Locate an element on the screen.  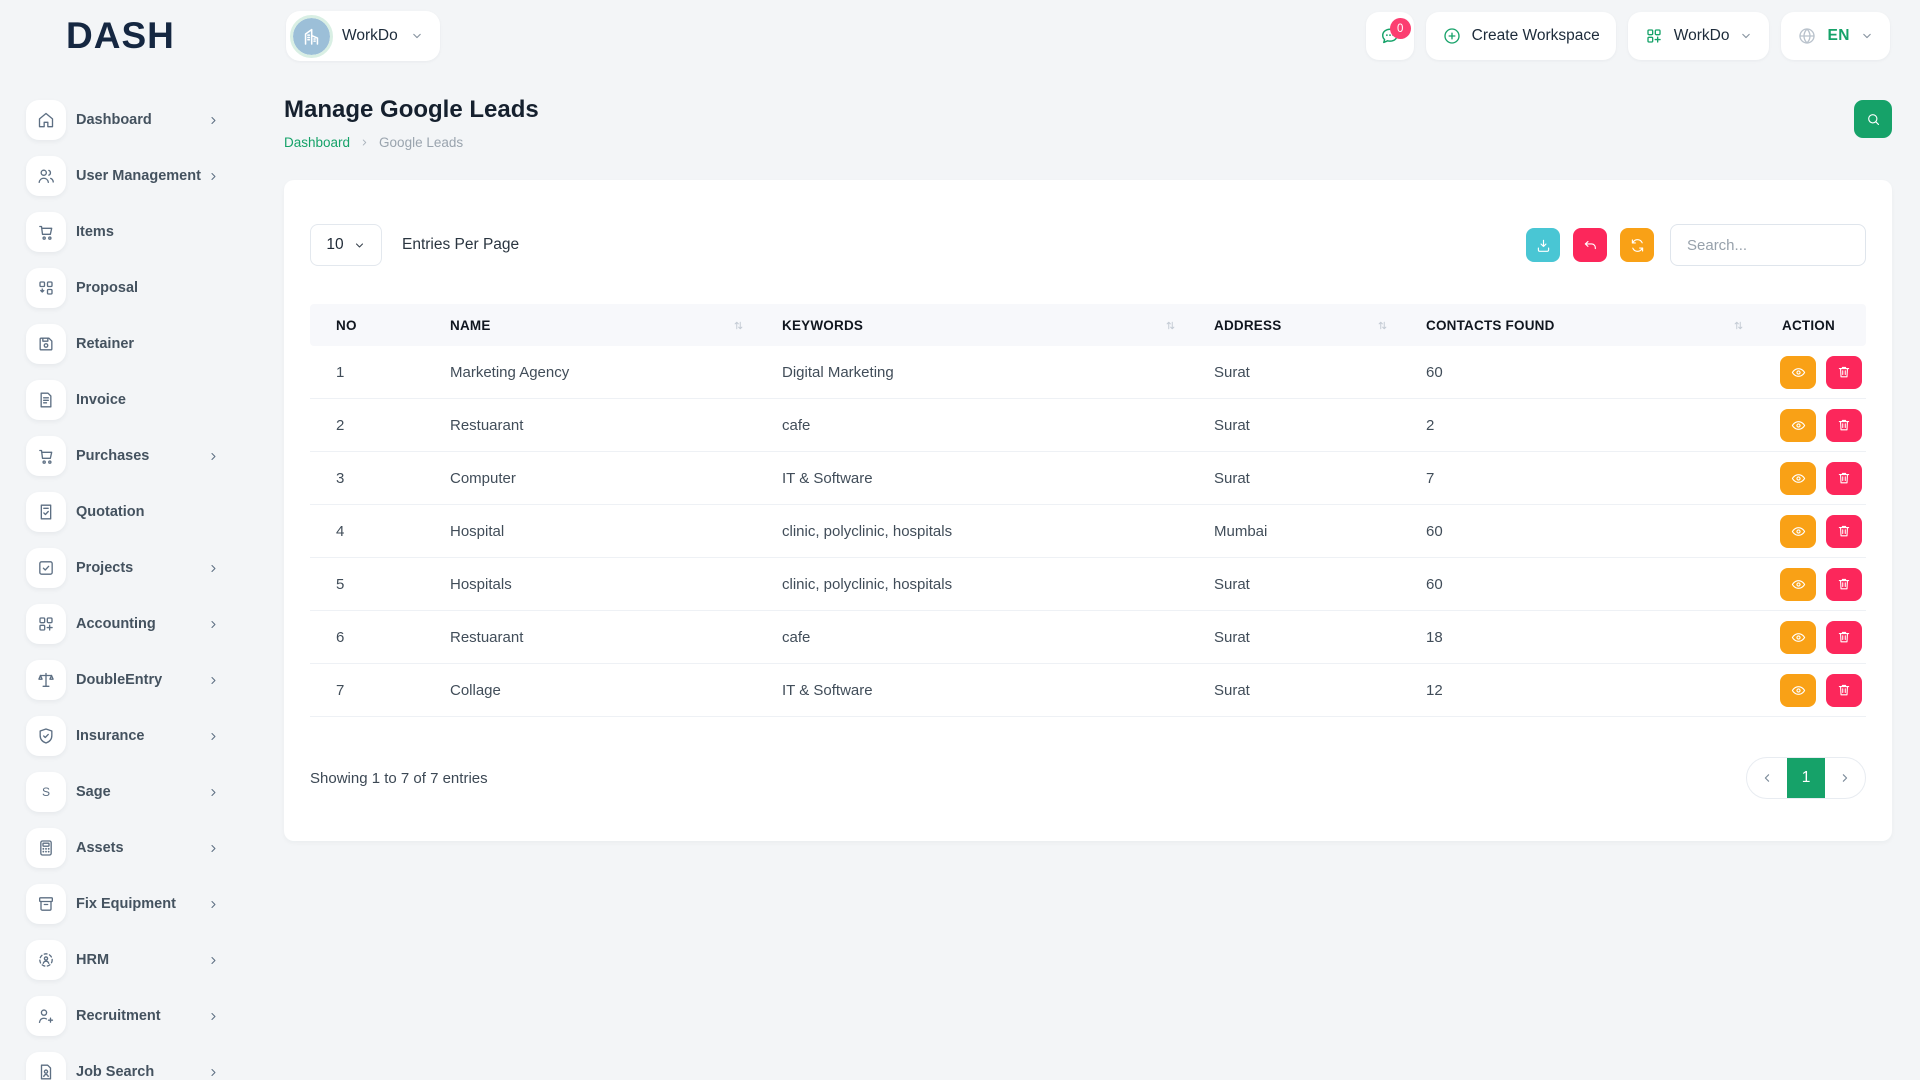
sidebar-item: Fix Equipment is located at coordinates (125, 904).